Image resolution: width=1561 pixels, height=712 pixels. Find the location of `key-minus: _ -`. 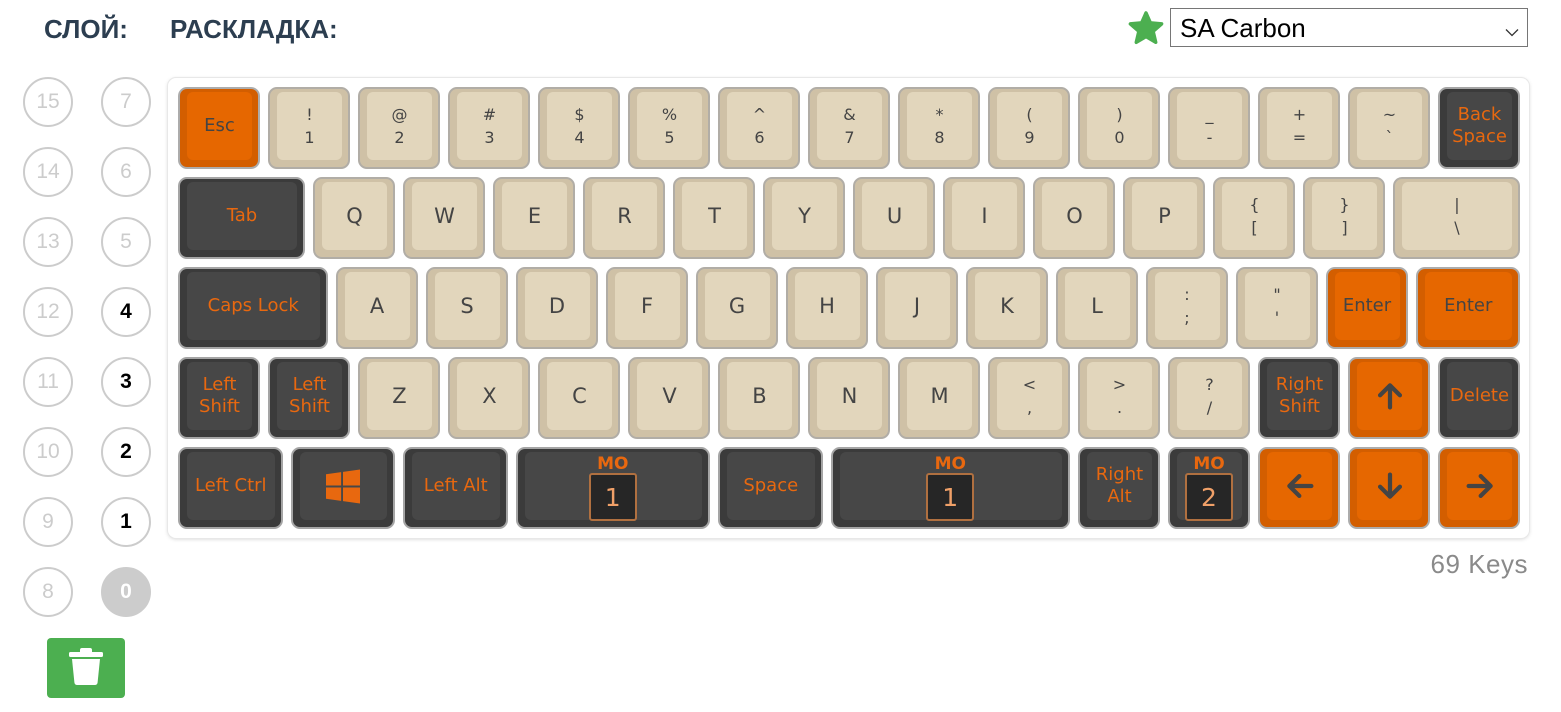

key-minus: _ - is located at coordinates (1209, 128).